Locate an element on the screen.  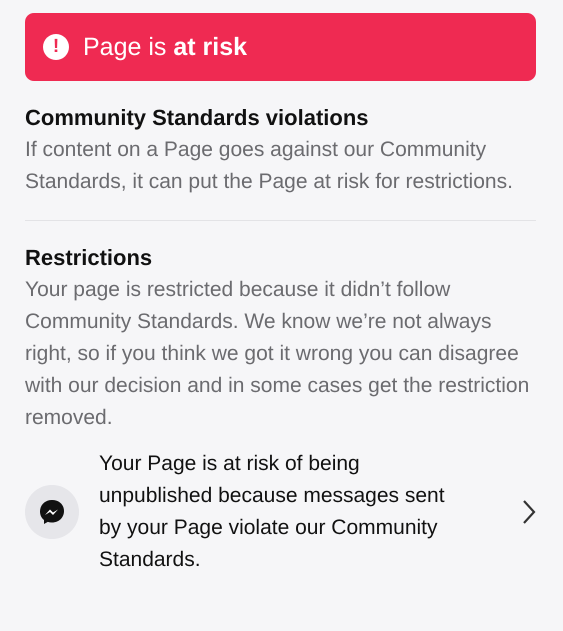
banner-text: Page is at risk is located at coordinates (165, 47).